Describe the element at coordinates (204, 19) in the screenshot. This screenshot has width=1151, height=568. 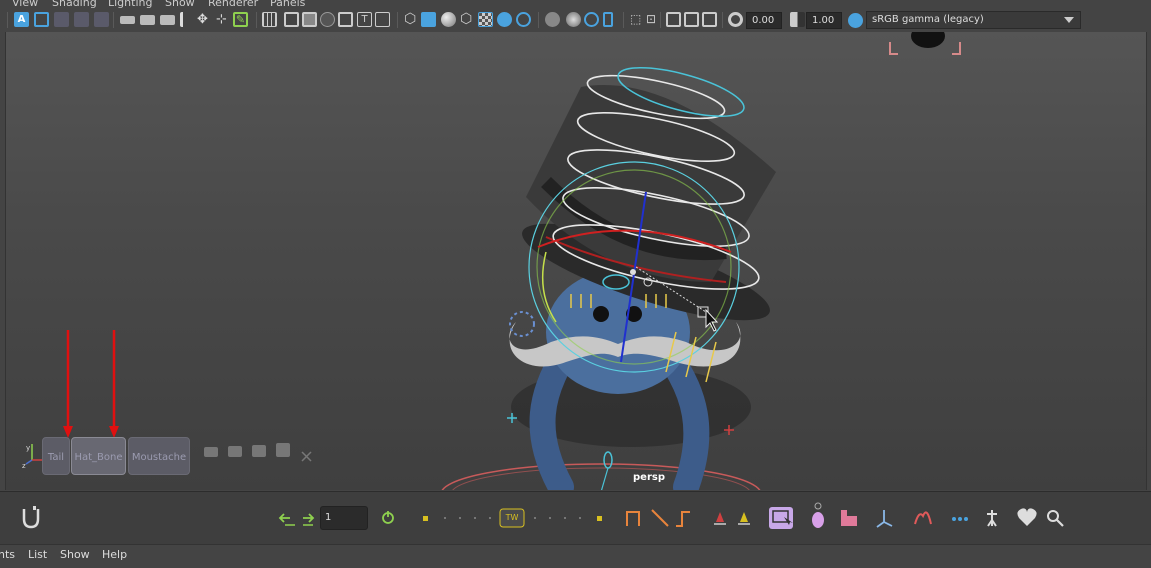
I see `field-chart-icon: ✥` at that location.